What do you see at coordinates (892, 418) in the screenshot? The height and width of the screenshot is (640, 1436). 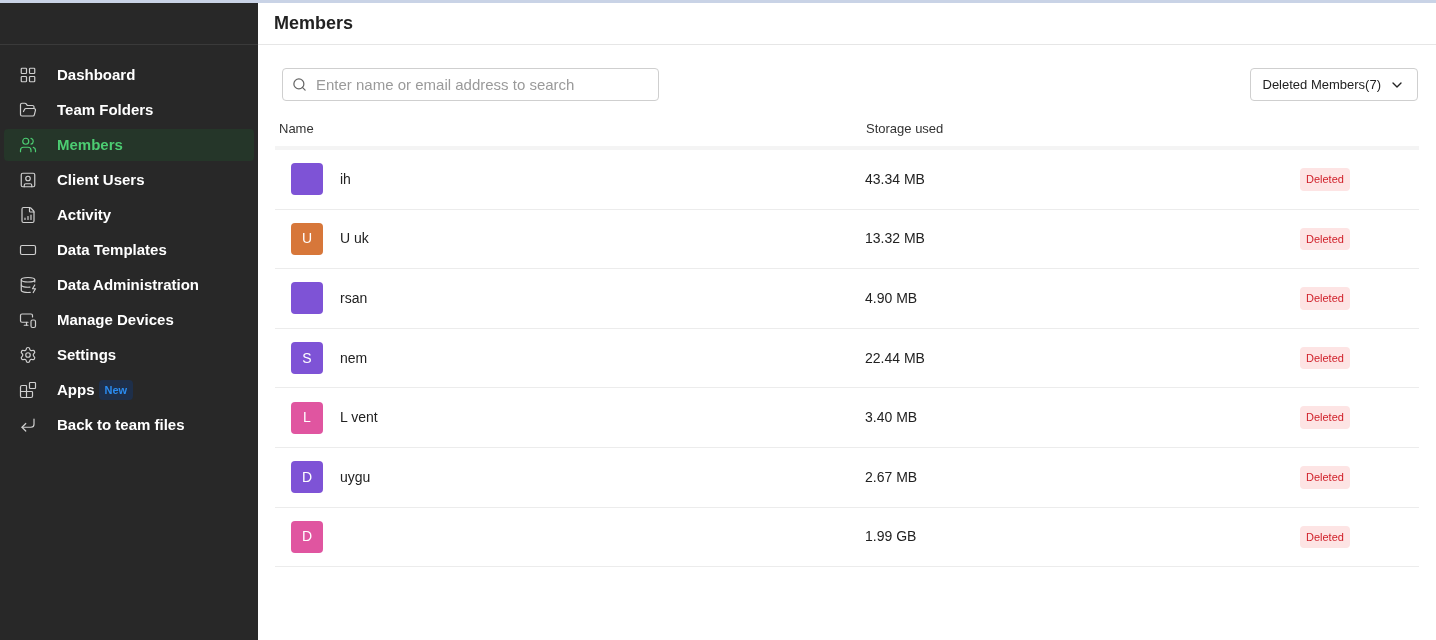 I see `storage-used: 3.40 MB` at bounding box center [892, 418].